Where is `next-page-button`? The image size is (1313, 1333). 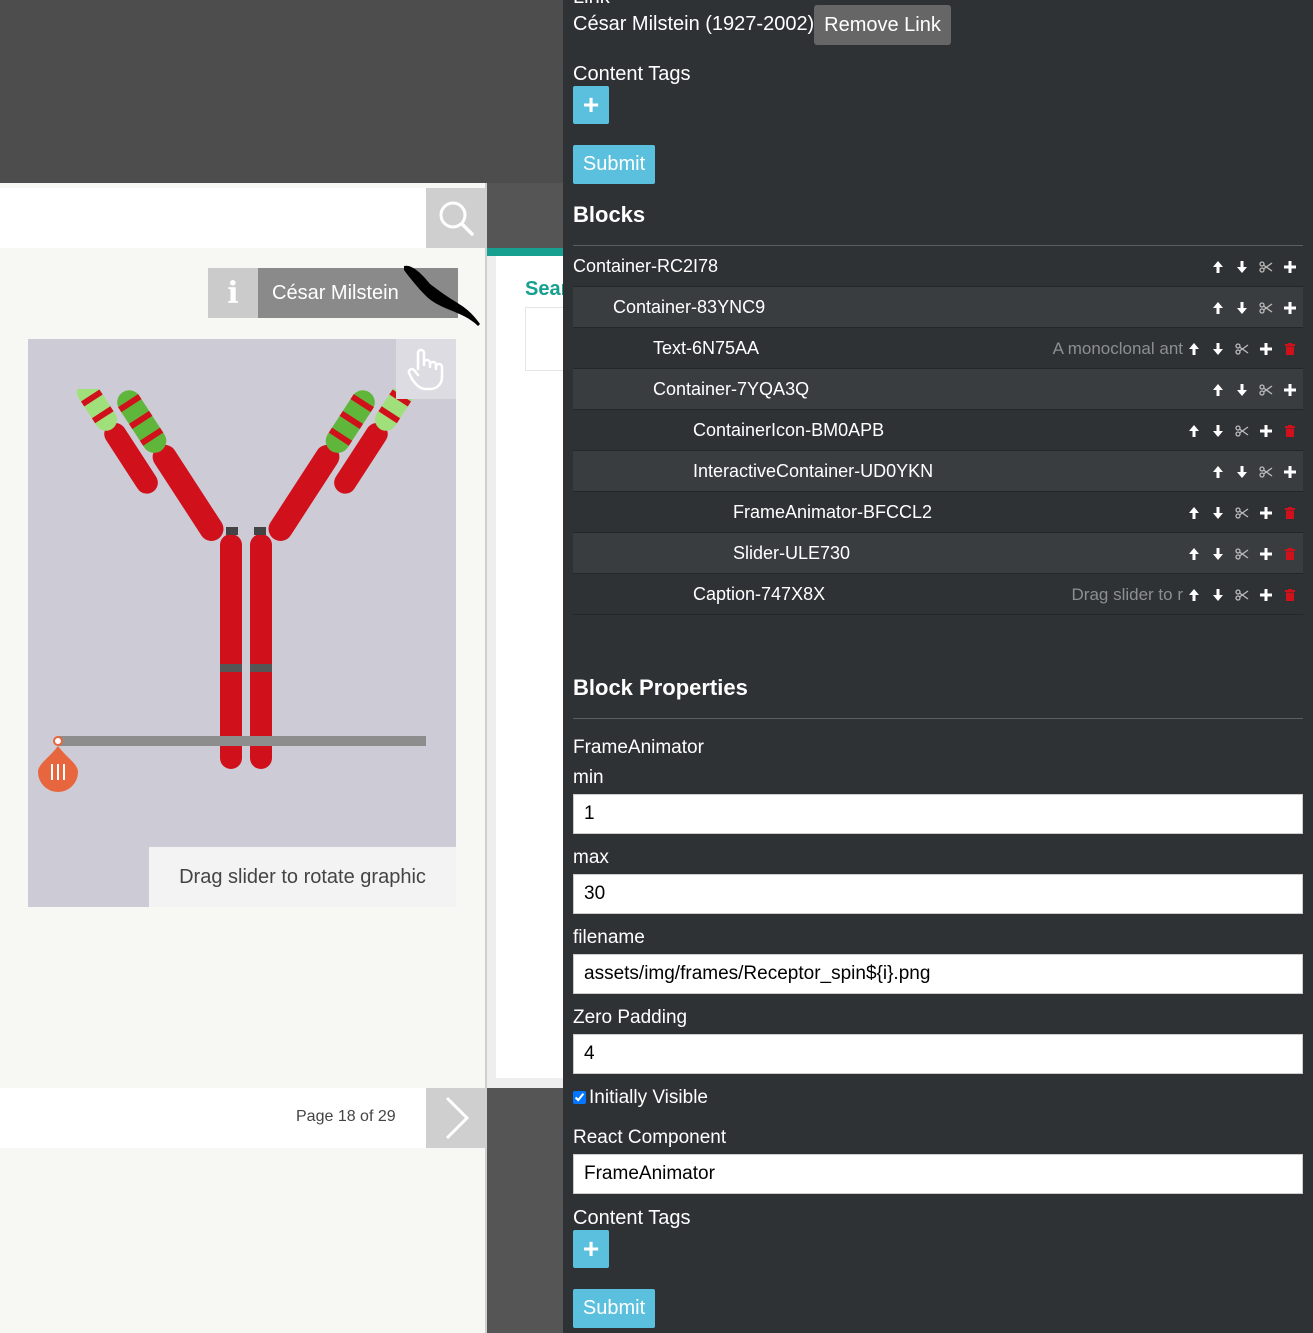
next-page-button is located at coordinates (456, 1118).